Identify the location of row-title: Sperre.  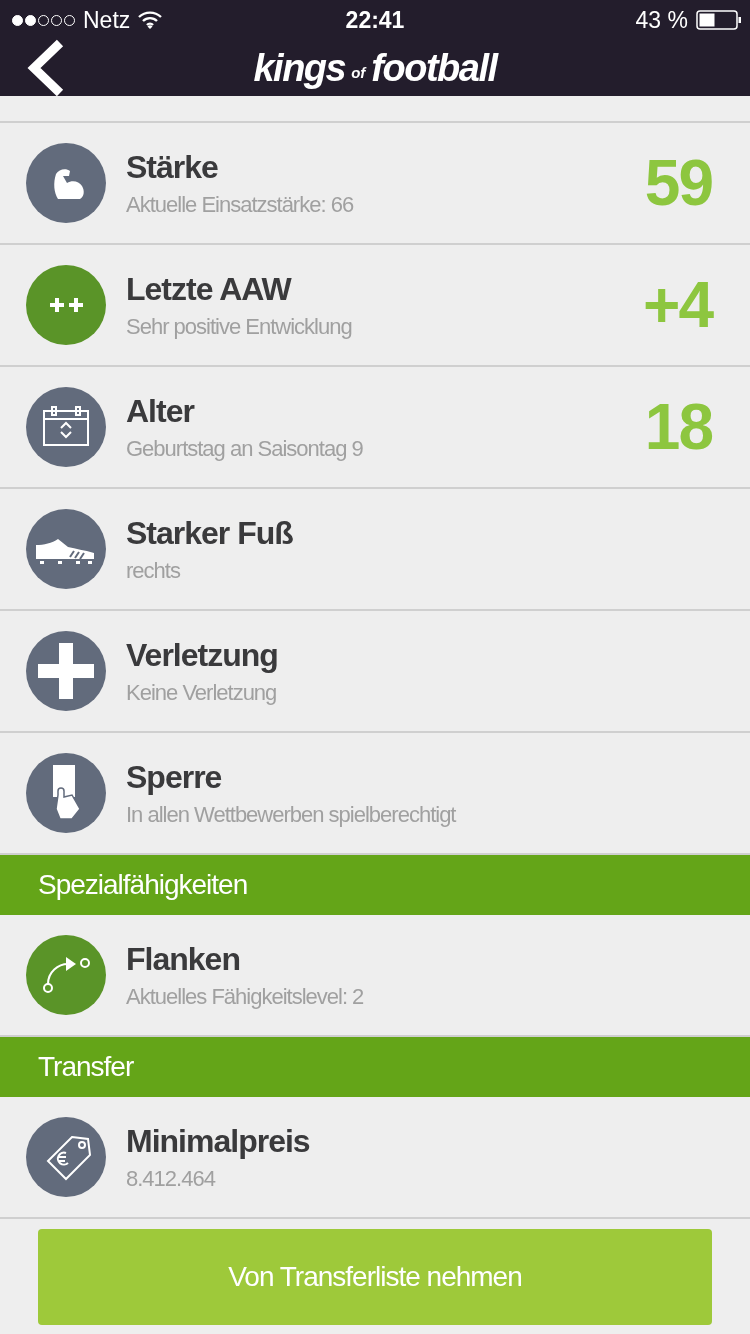
(174, 777).